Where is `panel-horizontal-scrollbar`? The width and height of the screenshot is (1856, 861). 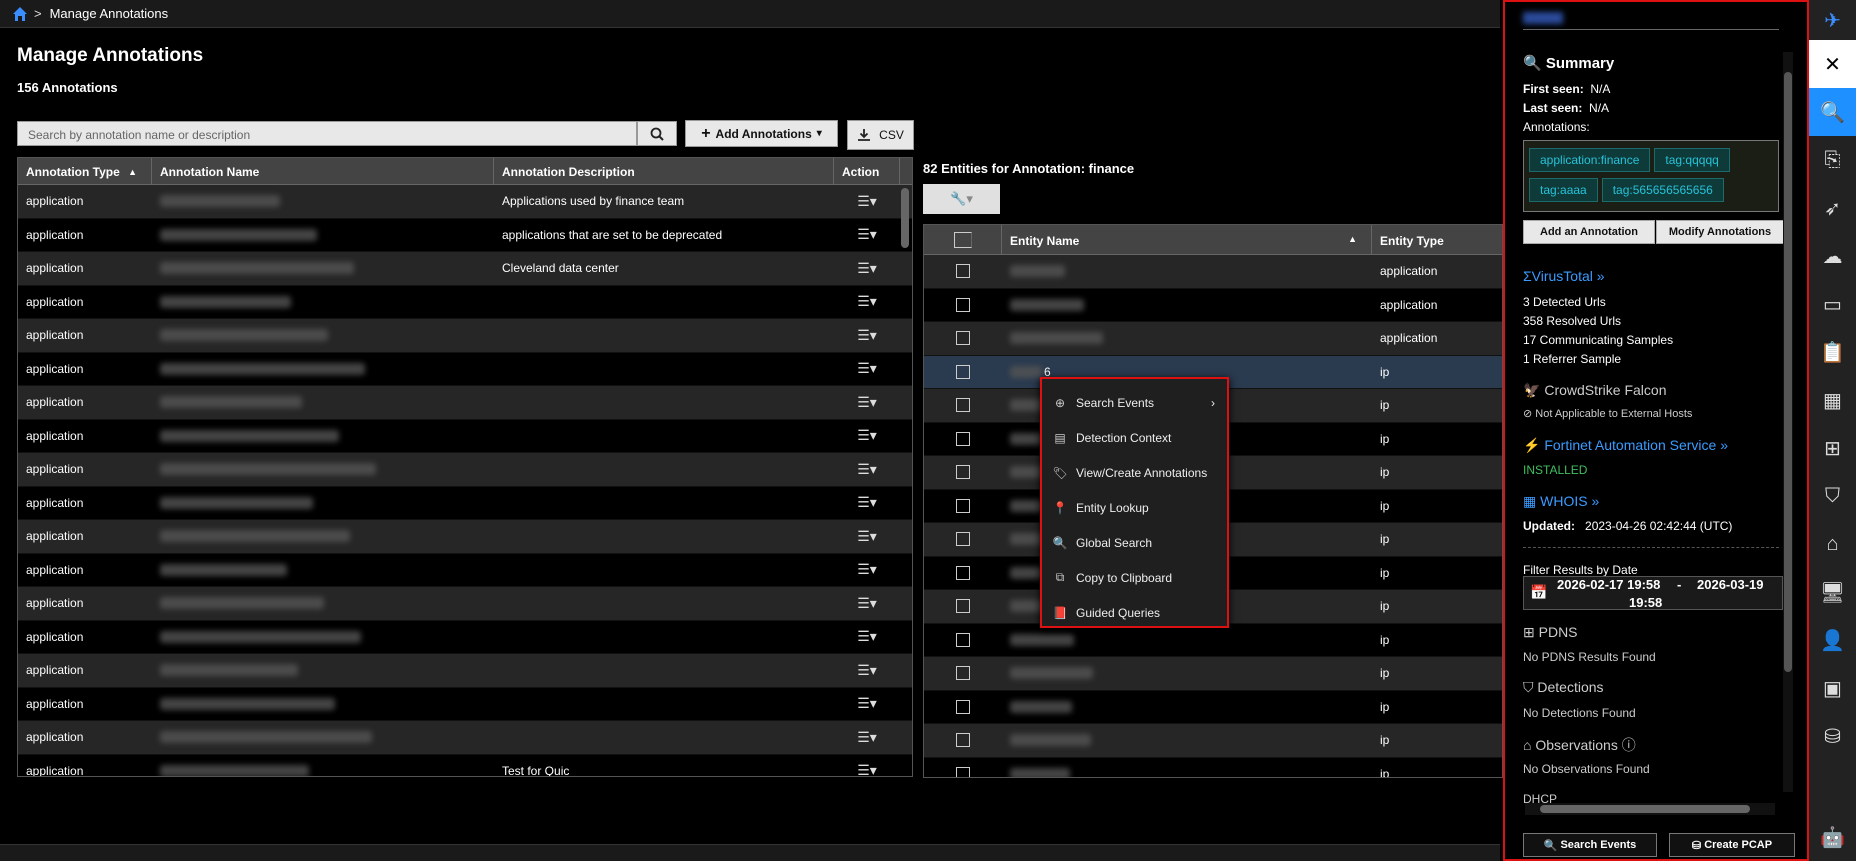 panel-horizontal-scrollbar is located at coordinates (1650, 809).